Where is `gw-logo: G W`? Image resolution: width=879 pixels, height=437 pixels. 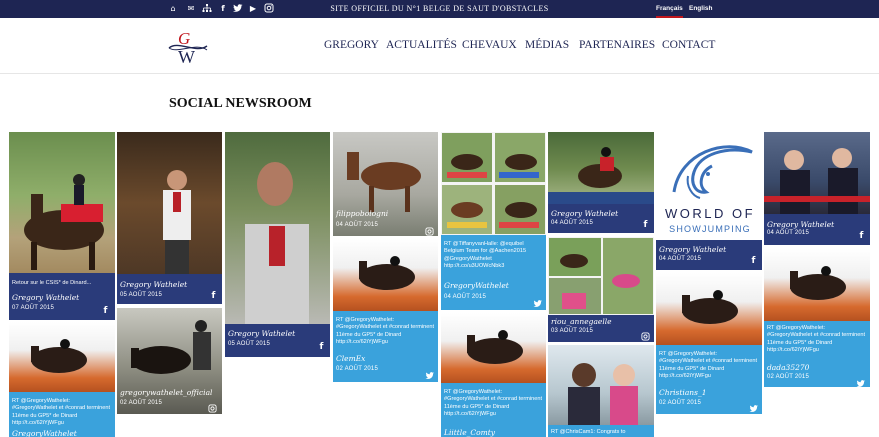
gw-logo: G W is located at coordinates (188, 46).